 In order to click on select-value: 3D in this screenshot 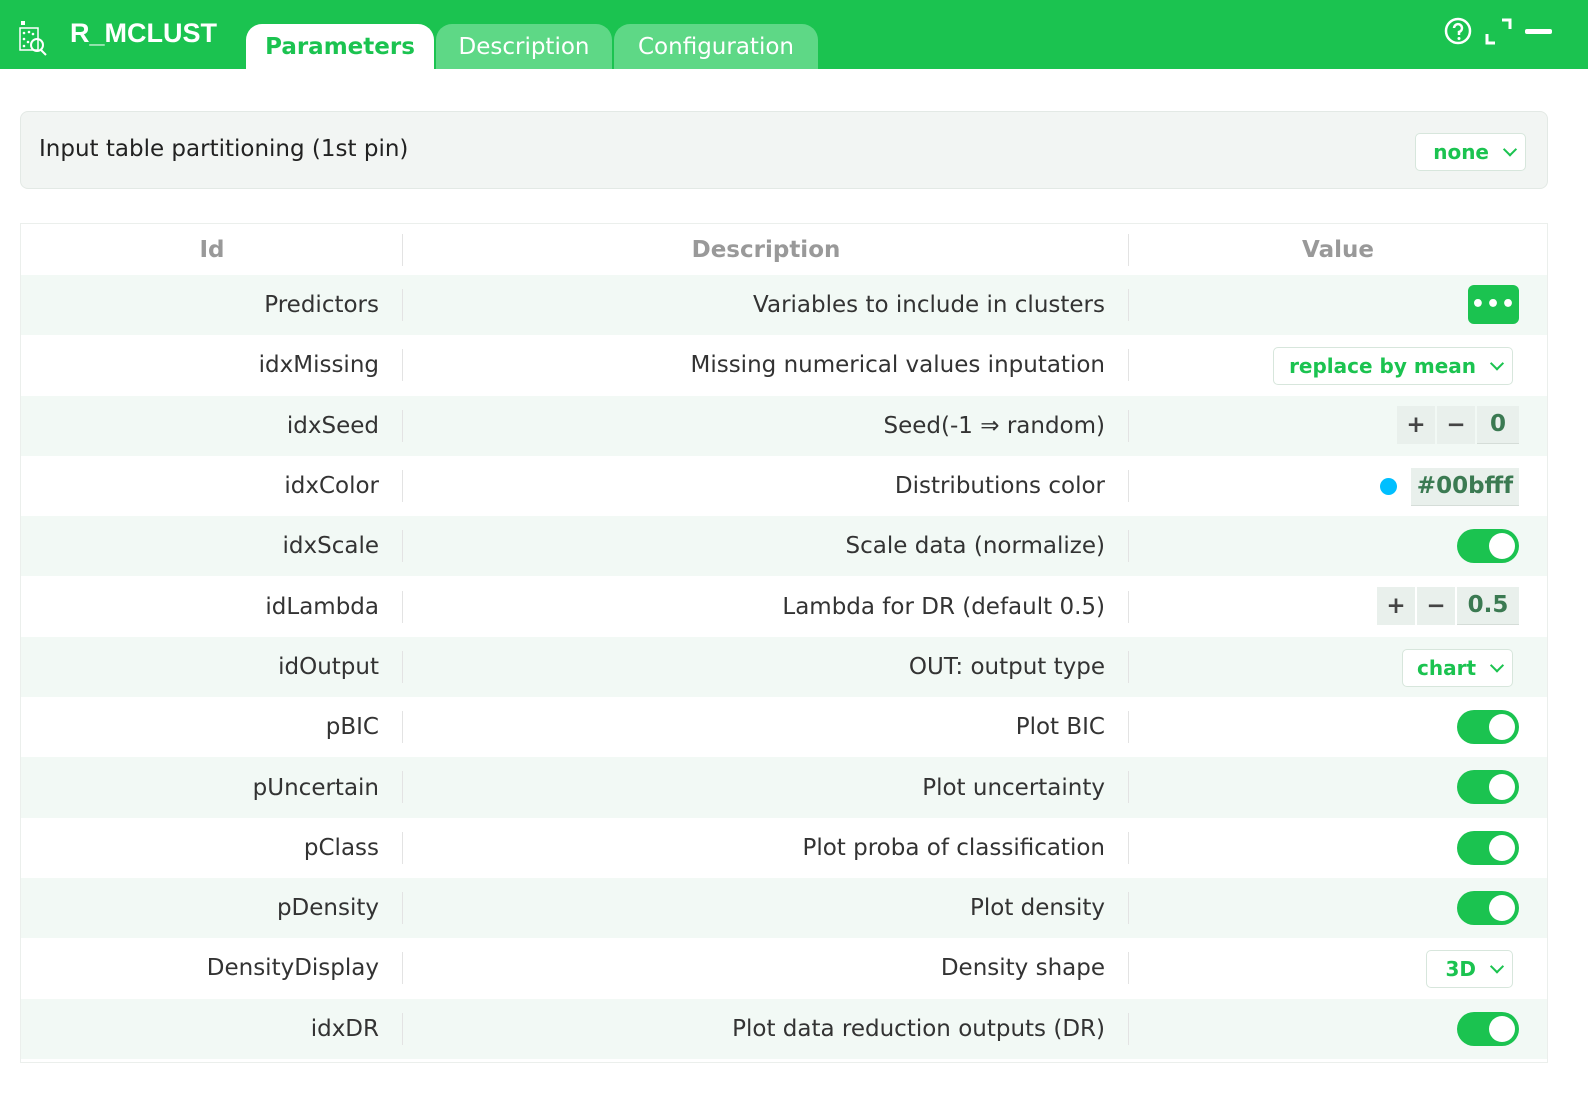, I will do `click(1460, 969)`.